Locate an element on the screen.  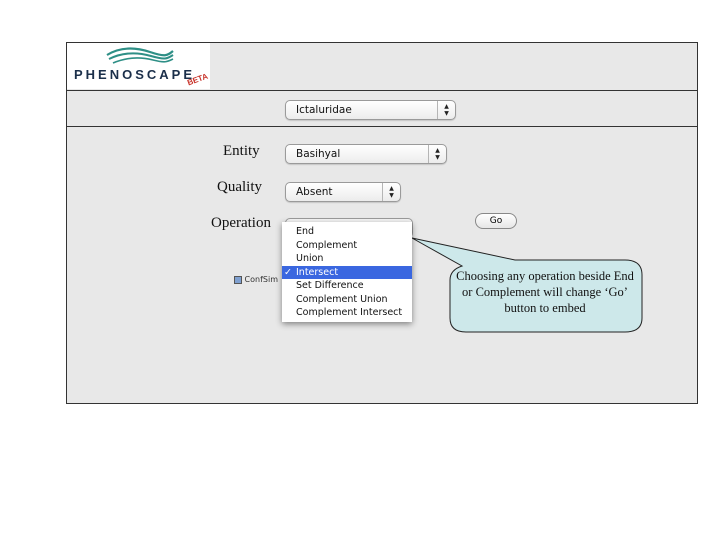
menu-item-complement-union: Complement Union is located at coordinates (347, 300).